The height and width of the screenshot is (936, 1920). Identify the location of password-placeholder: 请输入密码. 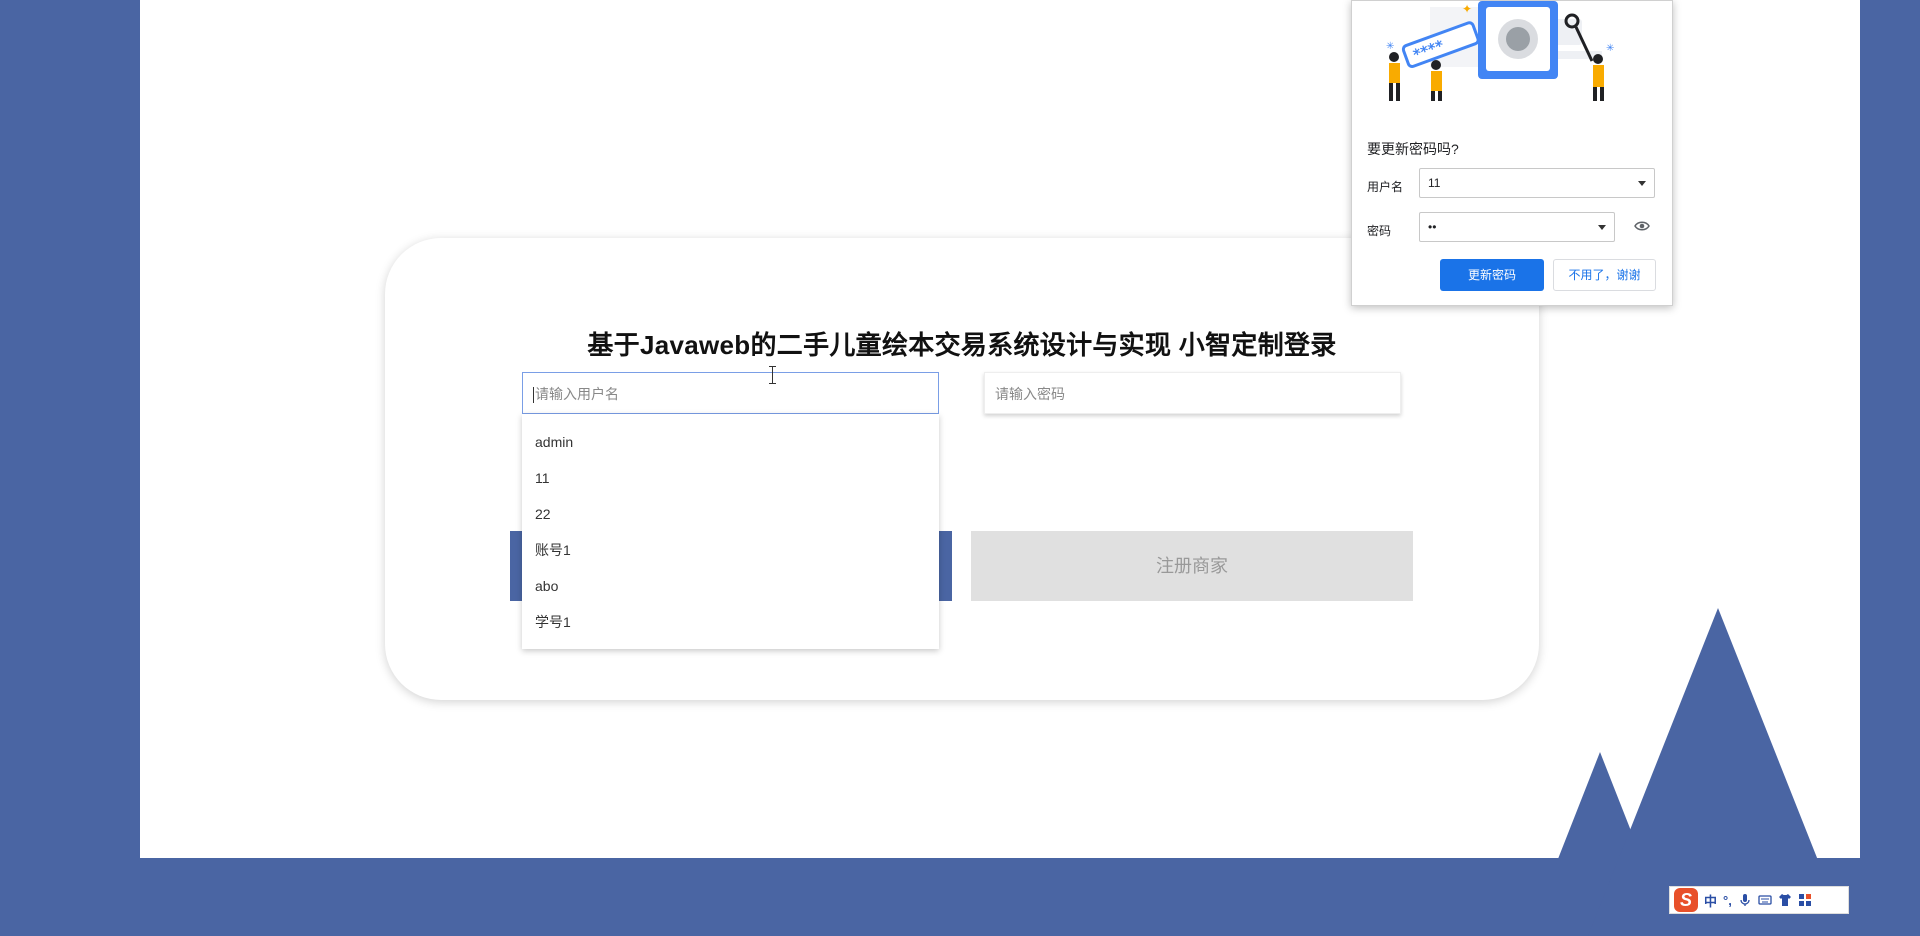
(1030, 394).